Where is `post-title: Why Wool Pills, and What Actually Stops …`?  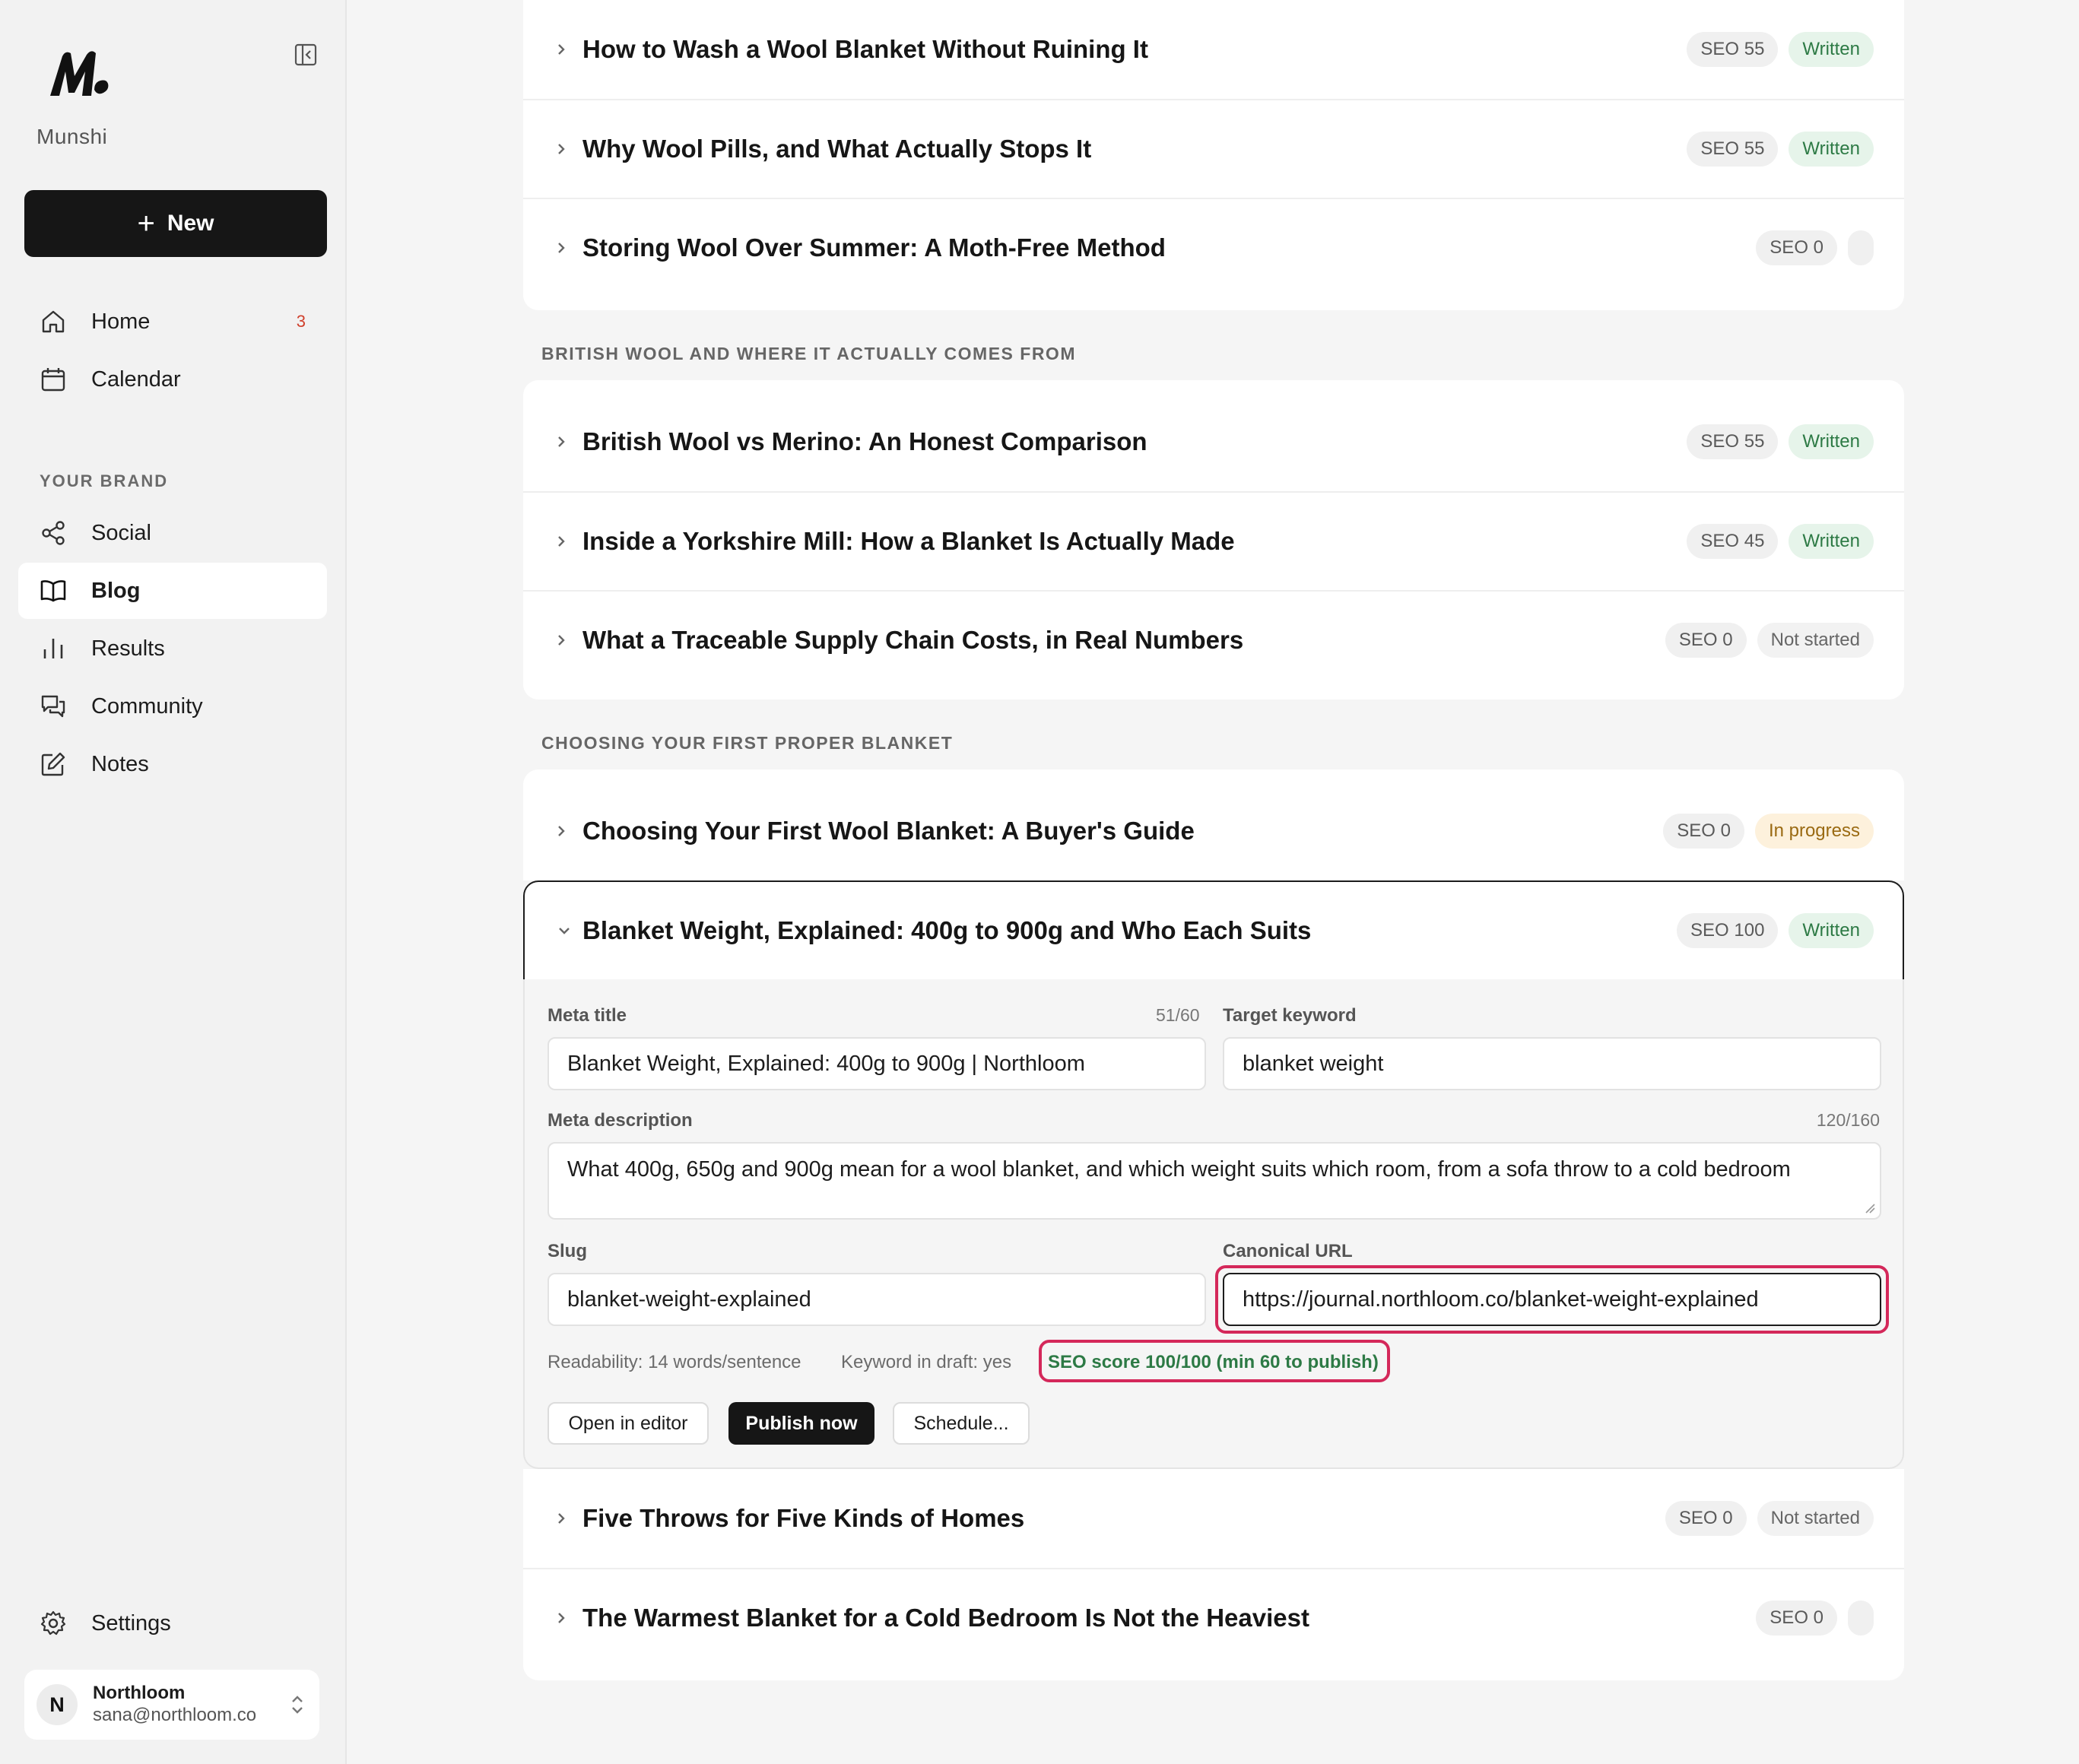 post-title: Why Wool Pills, and What Actually Stops … is located at coordinates (837, 149).